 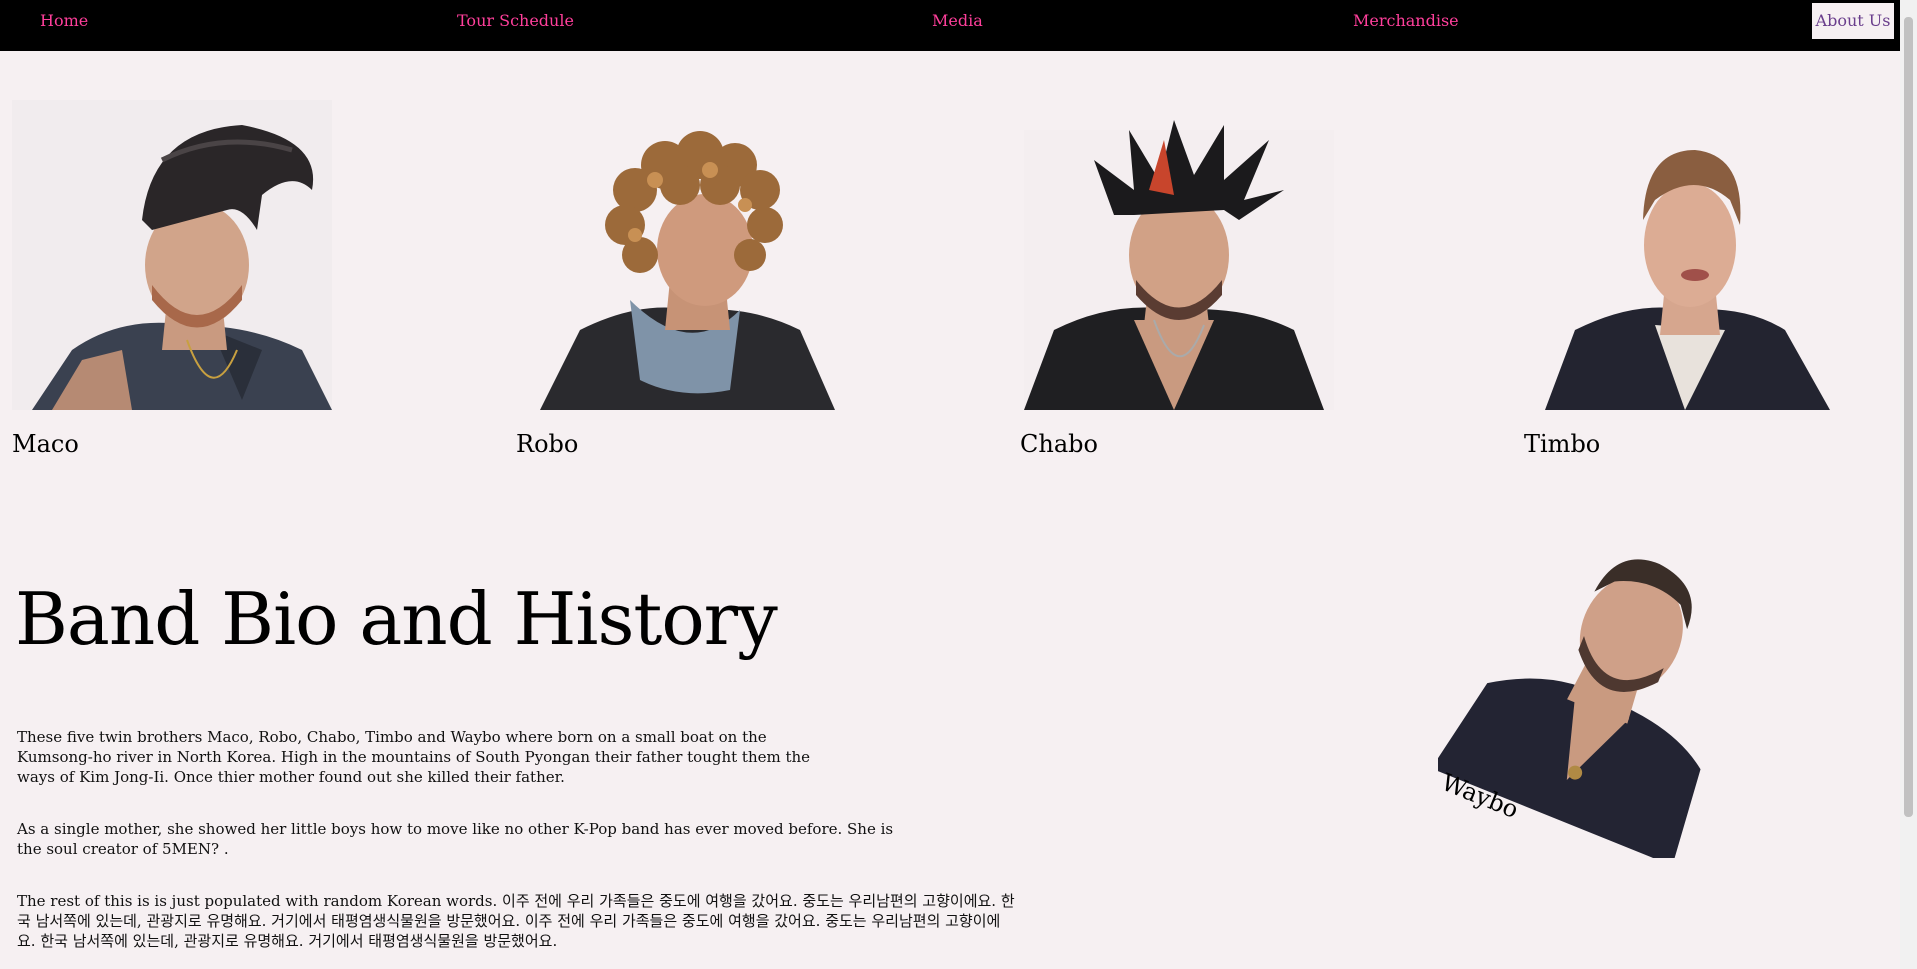 I want to click on scrollbar-thumb, so click(x=1908, y=417).